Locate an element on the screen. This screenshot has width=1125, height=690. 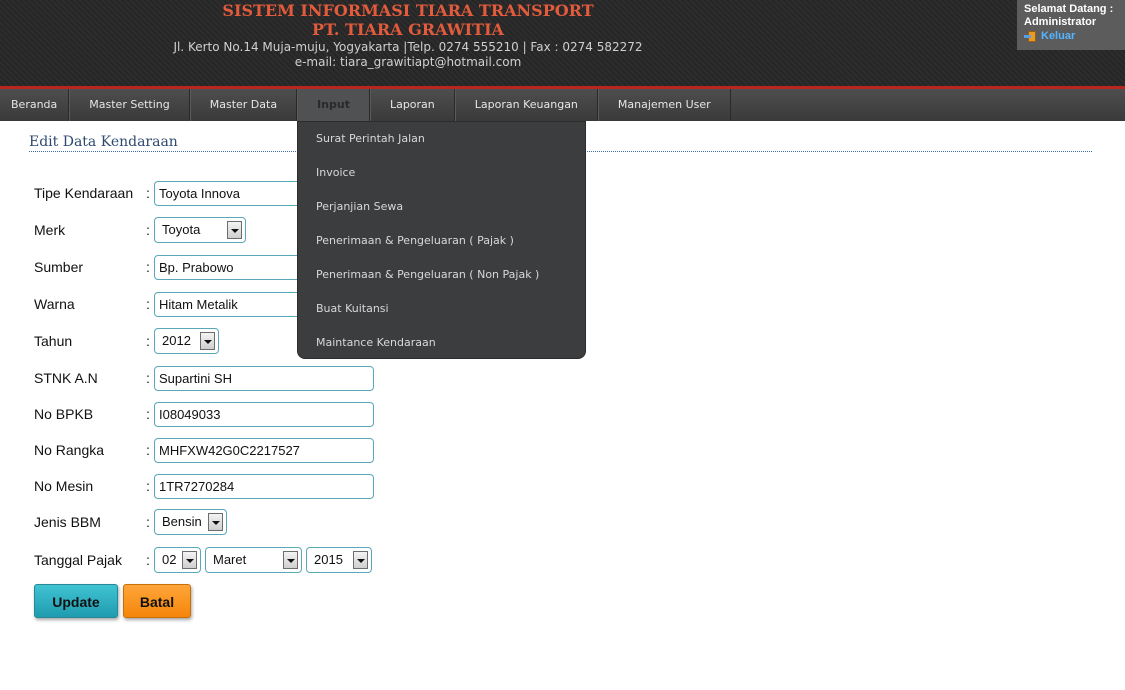
menu-item-perjanjian-sewa: Perjanjian Sewa is located at coordinates (441, 207).